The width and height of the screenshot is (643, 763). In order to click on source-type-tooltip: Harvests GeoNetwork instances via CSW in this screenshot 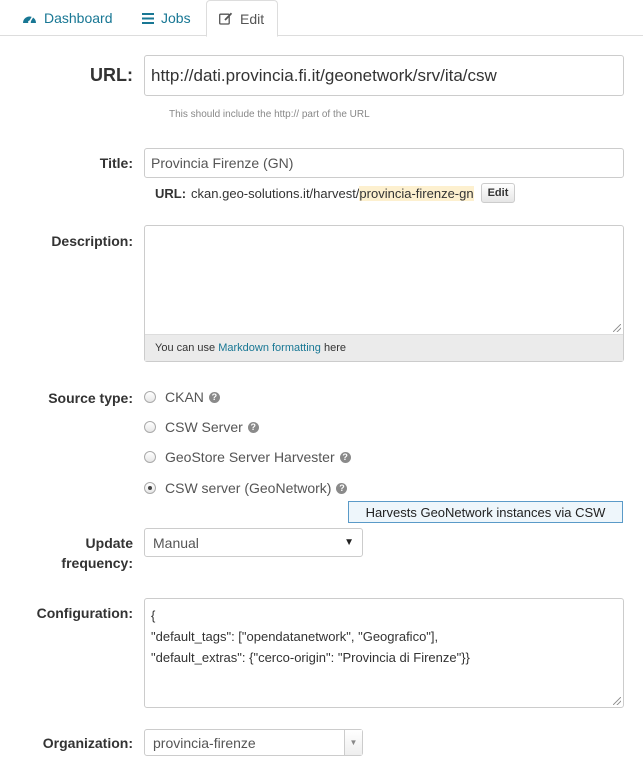, I will do `click(485, 512)`.